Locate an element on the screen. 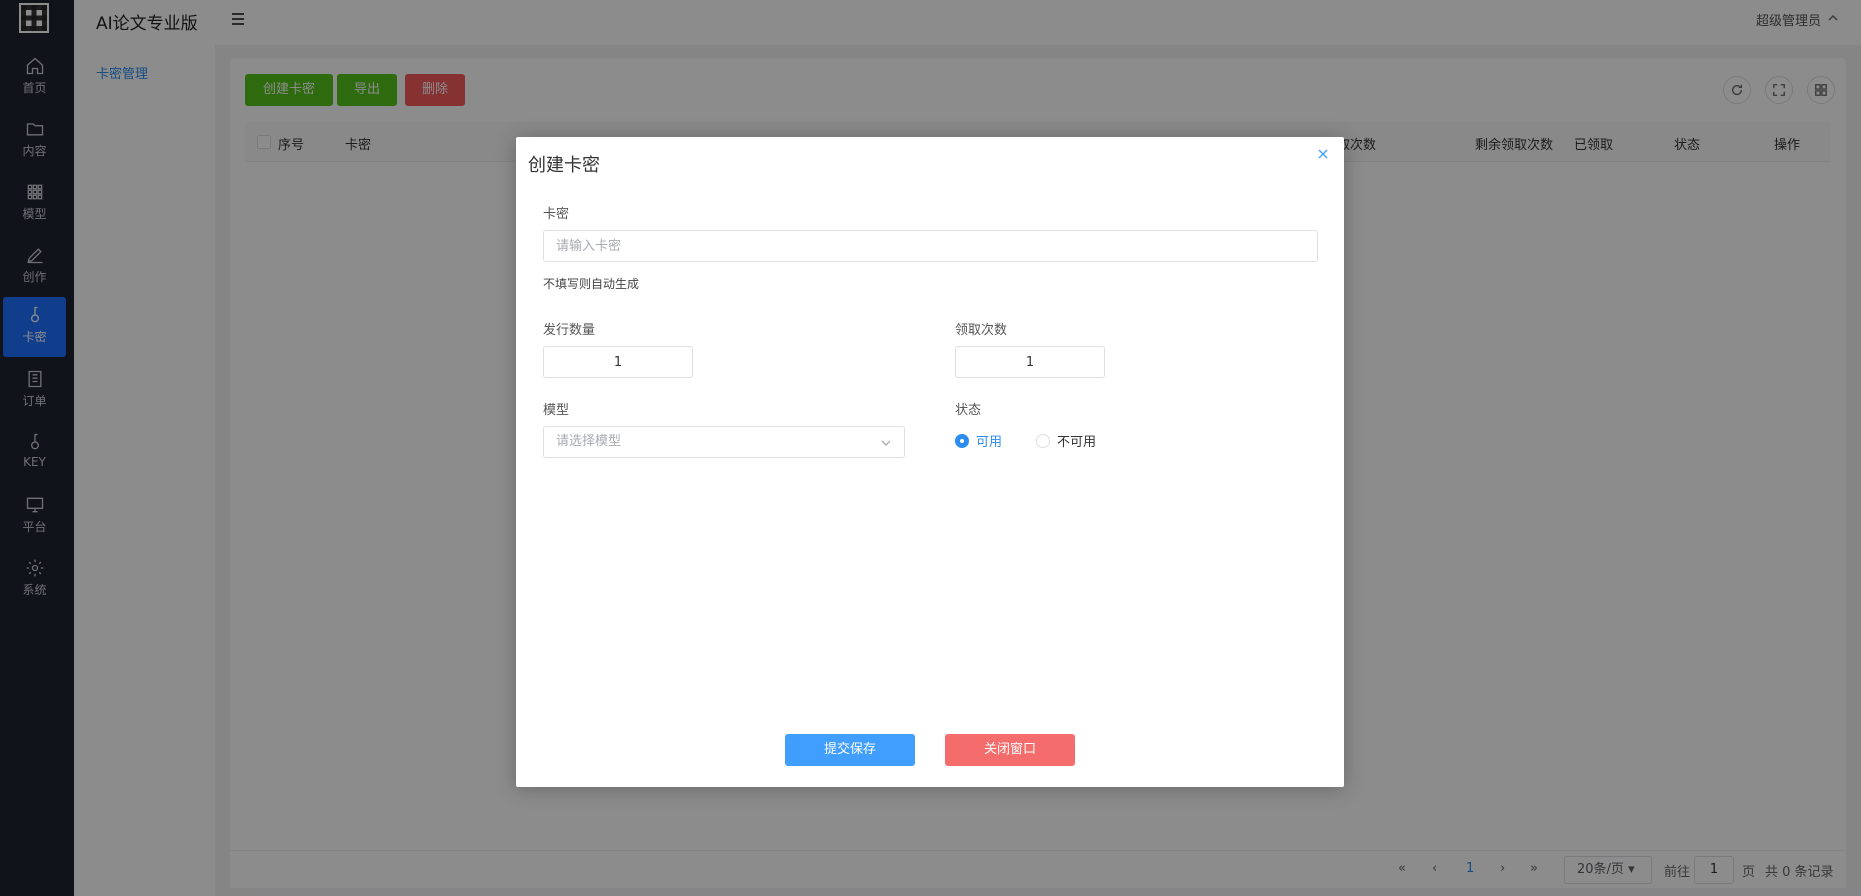 The height and width of the screenshot is (896, 1861). status-available-radio: 可用 is located at coordinates (978, 442).